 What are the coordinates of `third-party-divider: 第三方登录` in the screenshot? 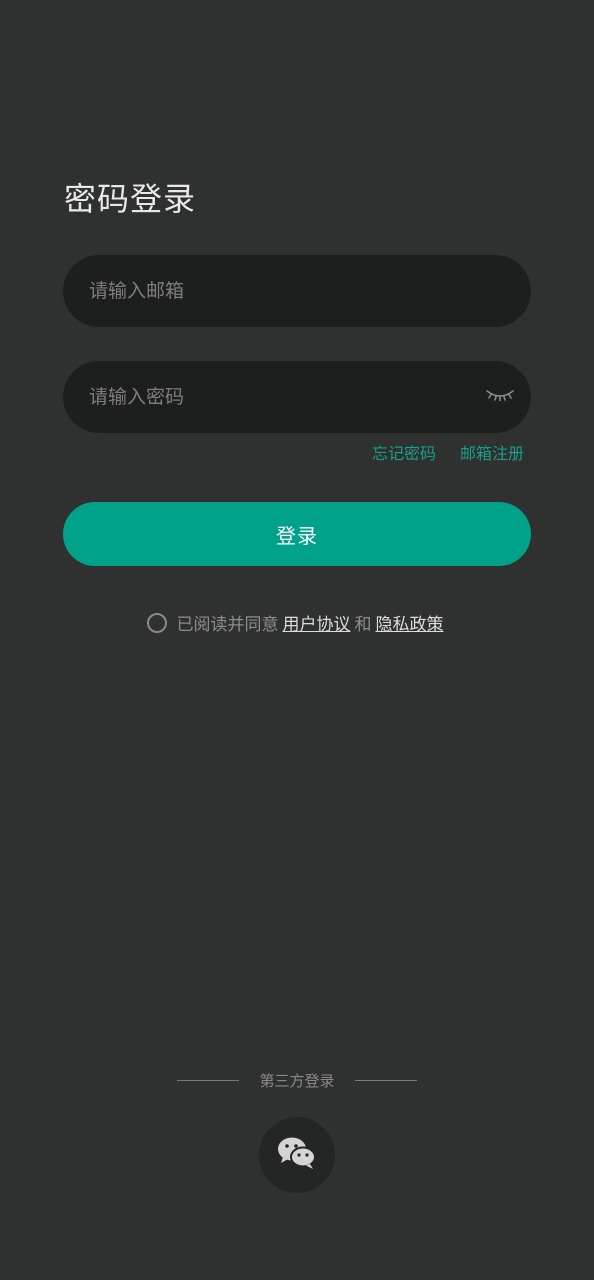 It's located at (297, 1080).